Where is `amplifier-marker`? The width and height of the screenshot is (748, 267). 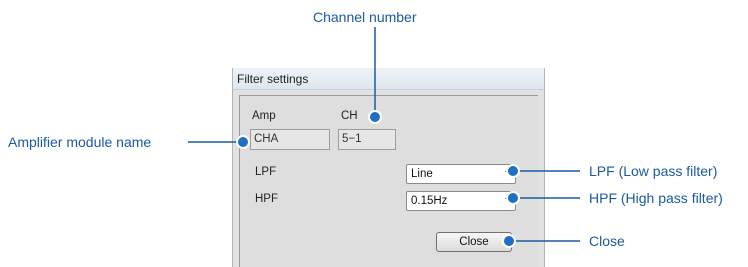 amplifier-marker is located at coordinates (243, 142).